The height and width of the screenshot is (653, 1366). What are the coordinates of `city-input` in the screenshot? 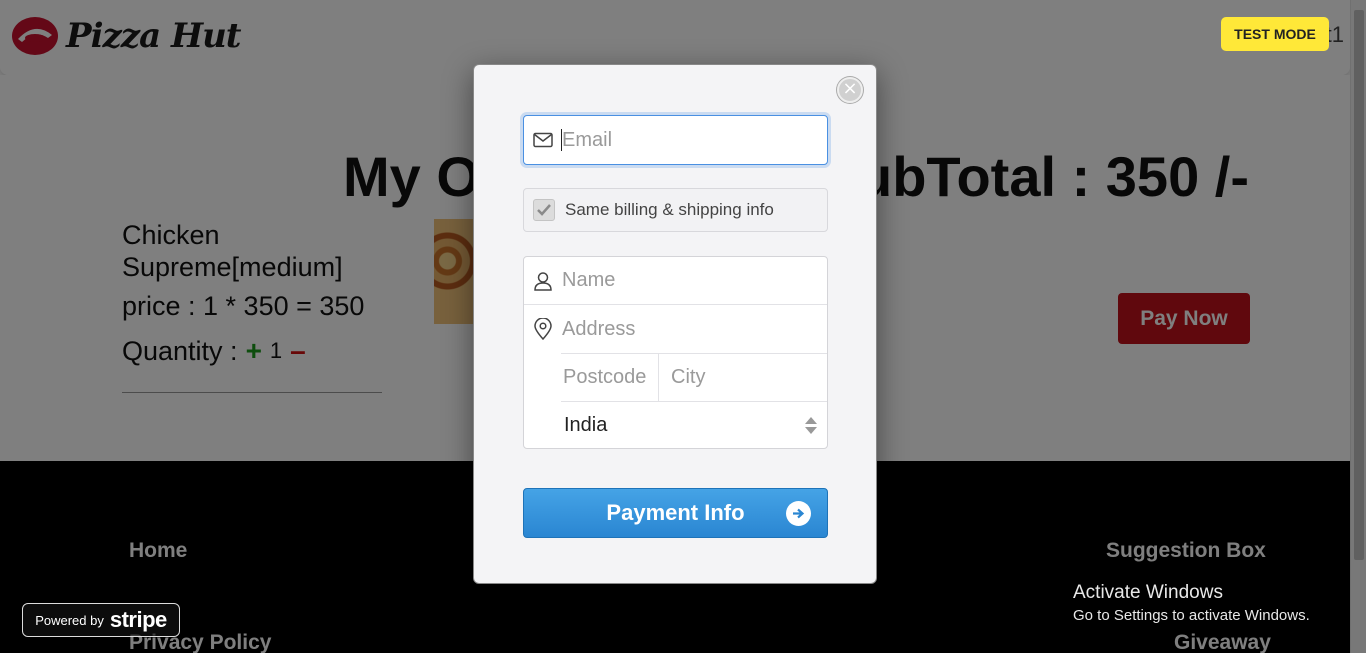 It's located at (803, 377).